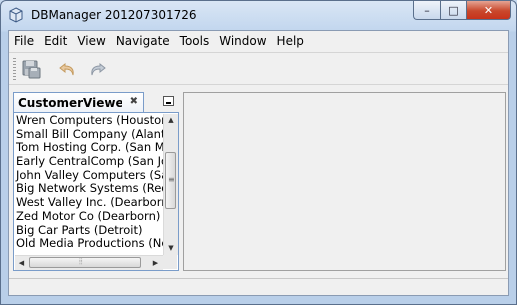 The image size is (517, 305). What do you see at coordinates (16, 15) in the screenshot?
I see `app-cube-icon` at bounding box center [16, 15].